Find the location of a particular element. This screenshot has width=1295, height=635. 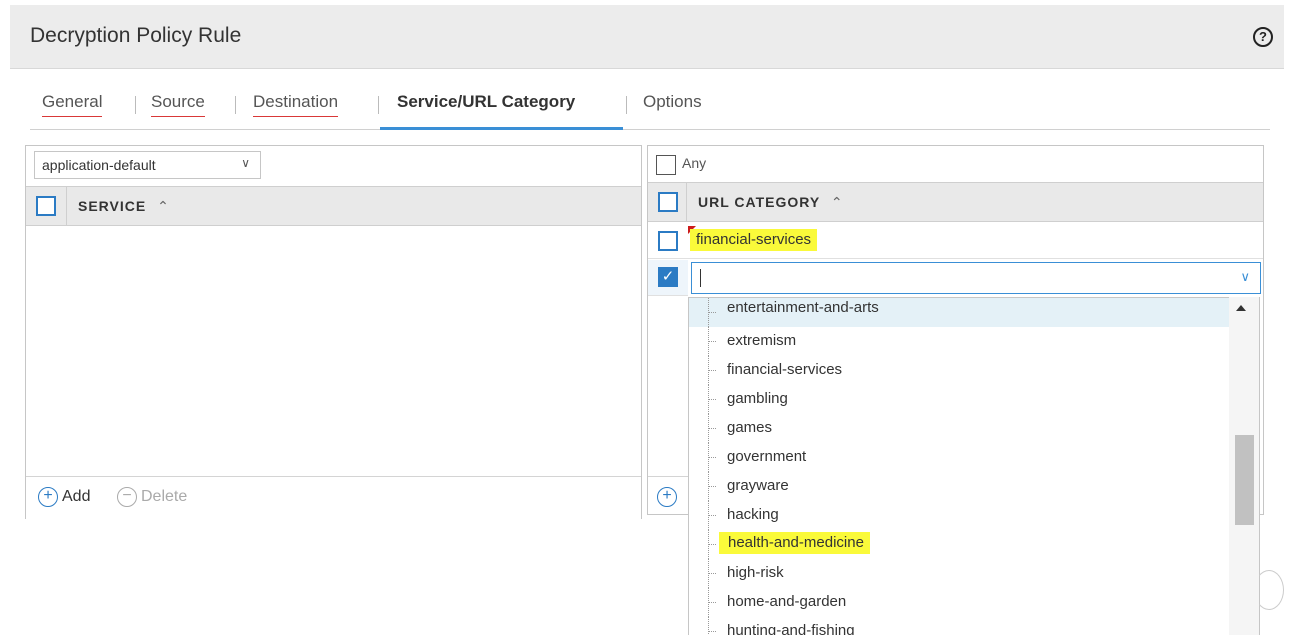

any-label: Any is located at coordinates (694, 163).